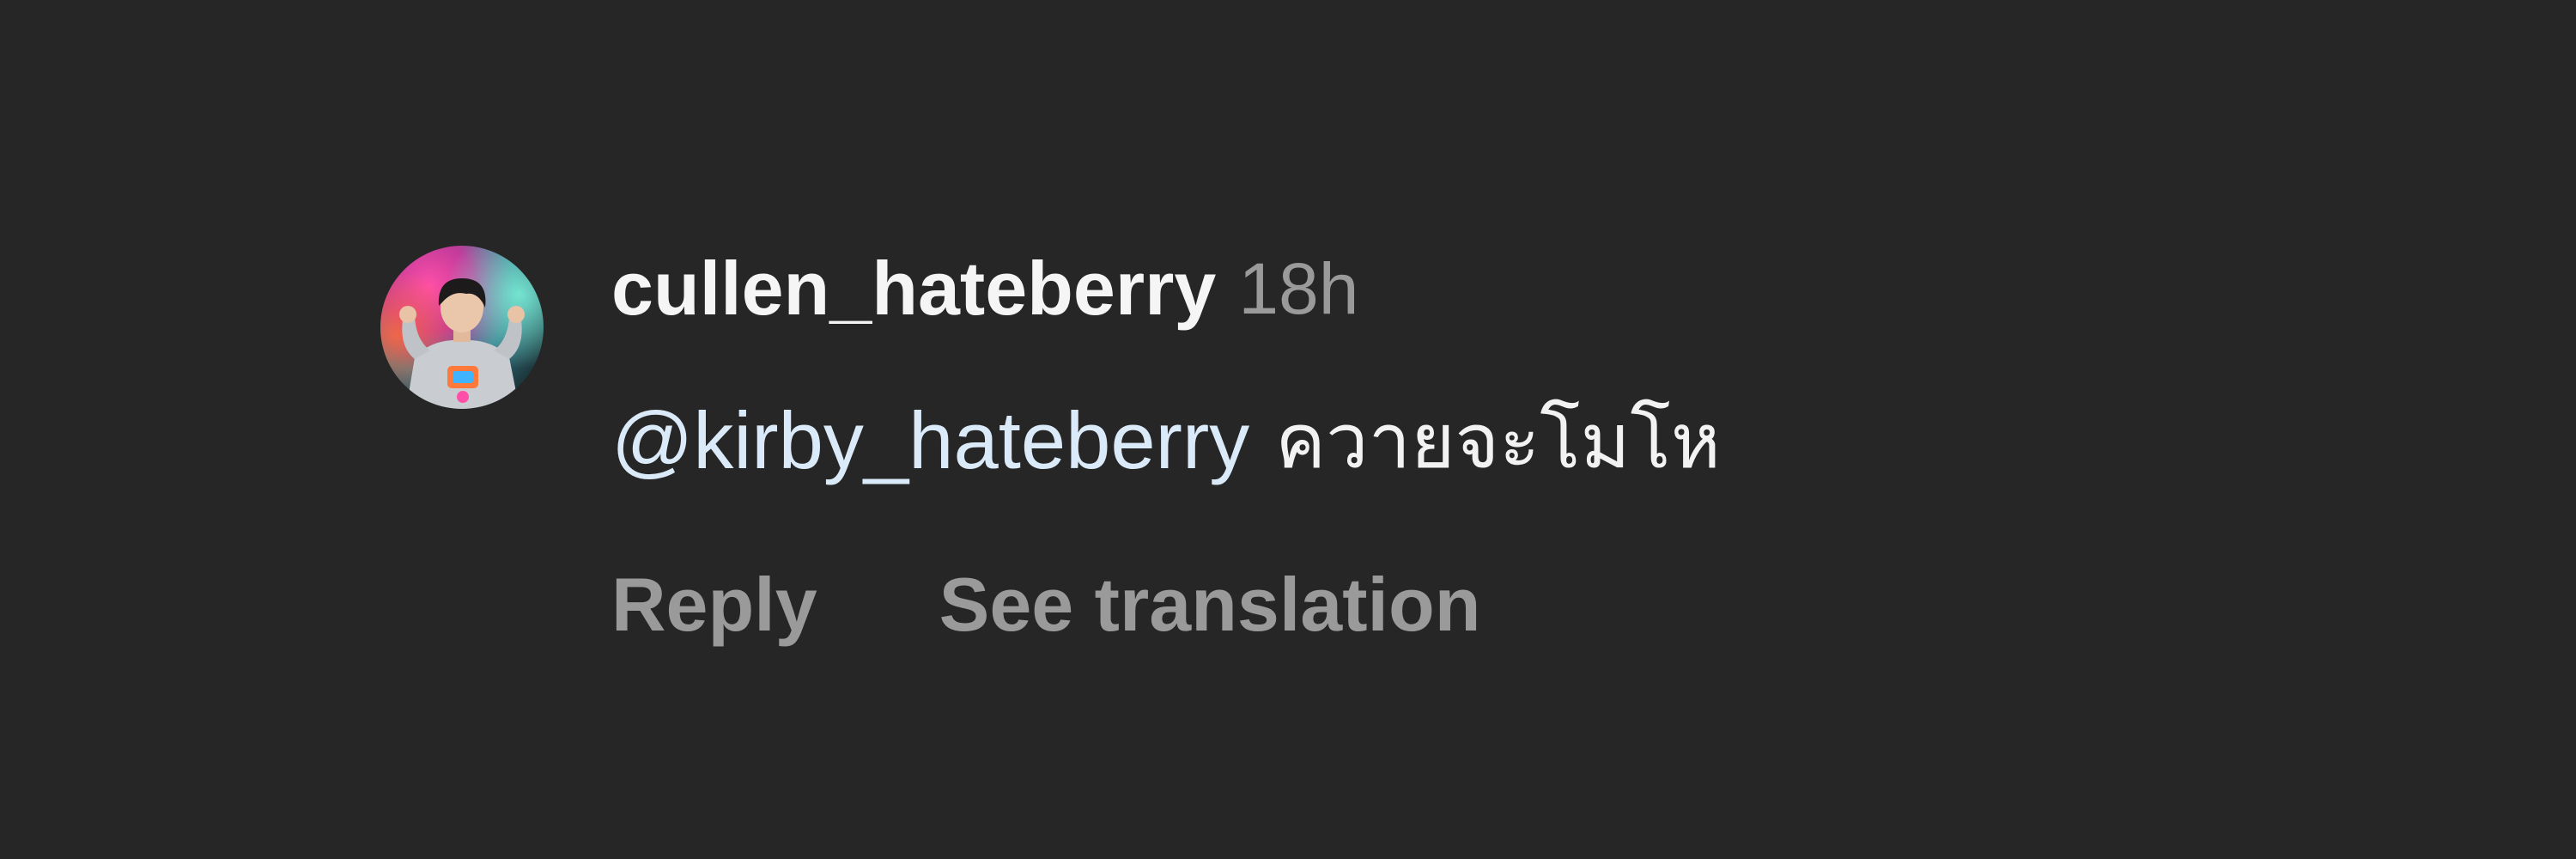 The image size is (2576, 859). What do you see at coordinates (914, 288) in the screenshot?
I see `username-link: cullen_hateberry` at bounding box center [914, 288].